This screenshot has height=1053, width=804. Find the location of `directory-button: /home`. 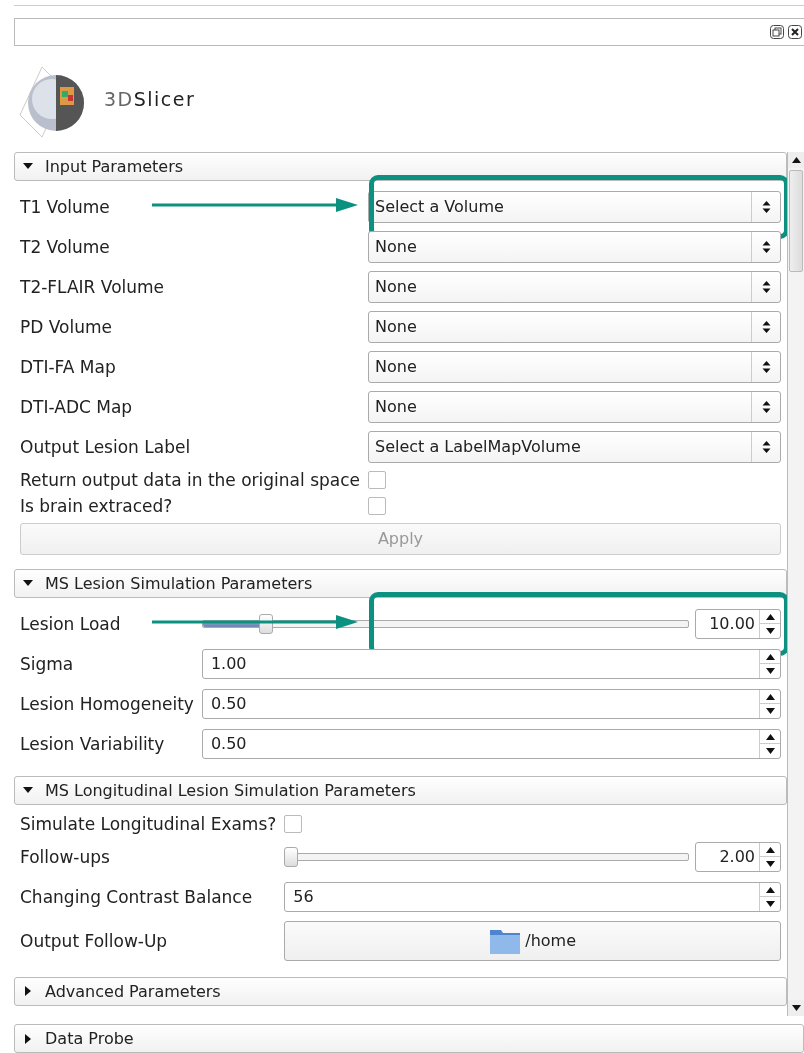

directory-button: /home is located at coordinates (532, 940).